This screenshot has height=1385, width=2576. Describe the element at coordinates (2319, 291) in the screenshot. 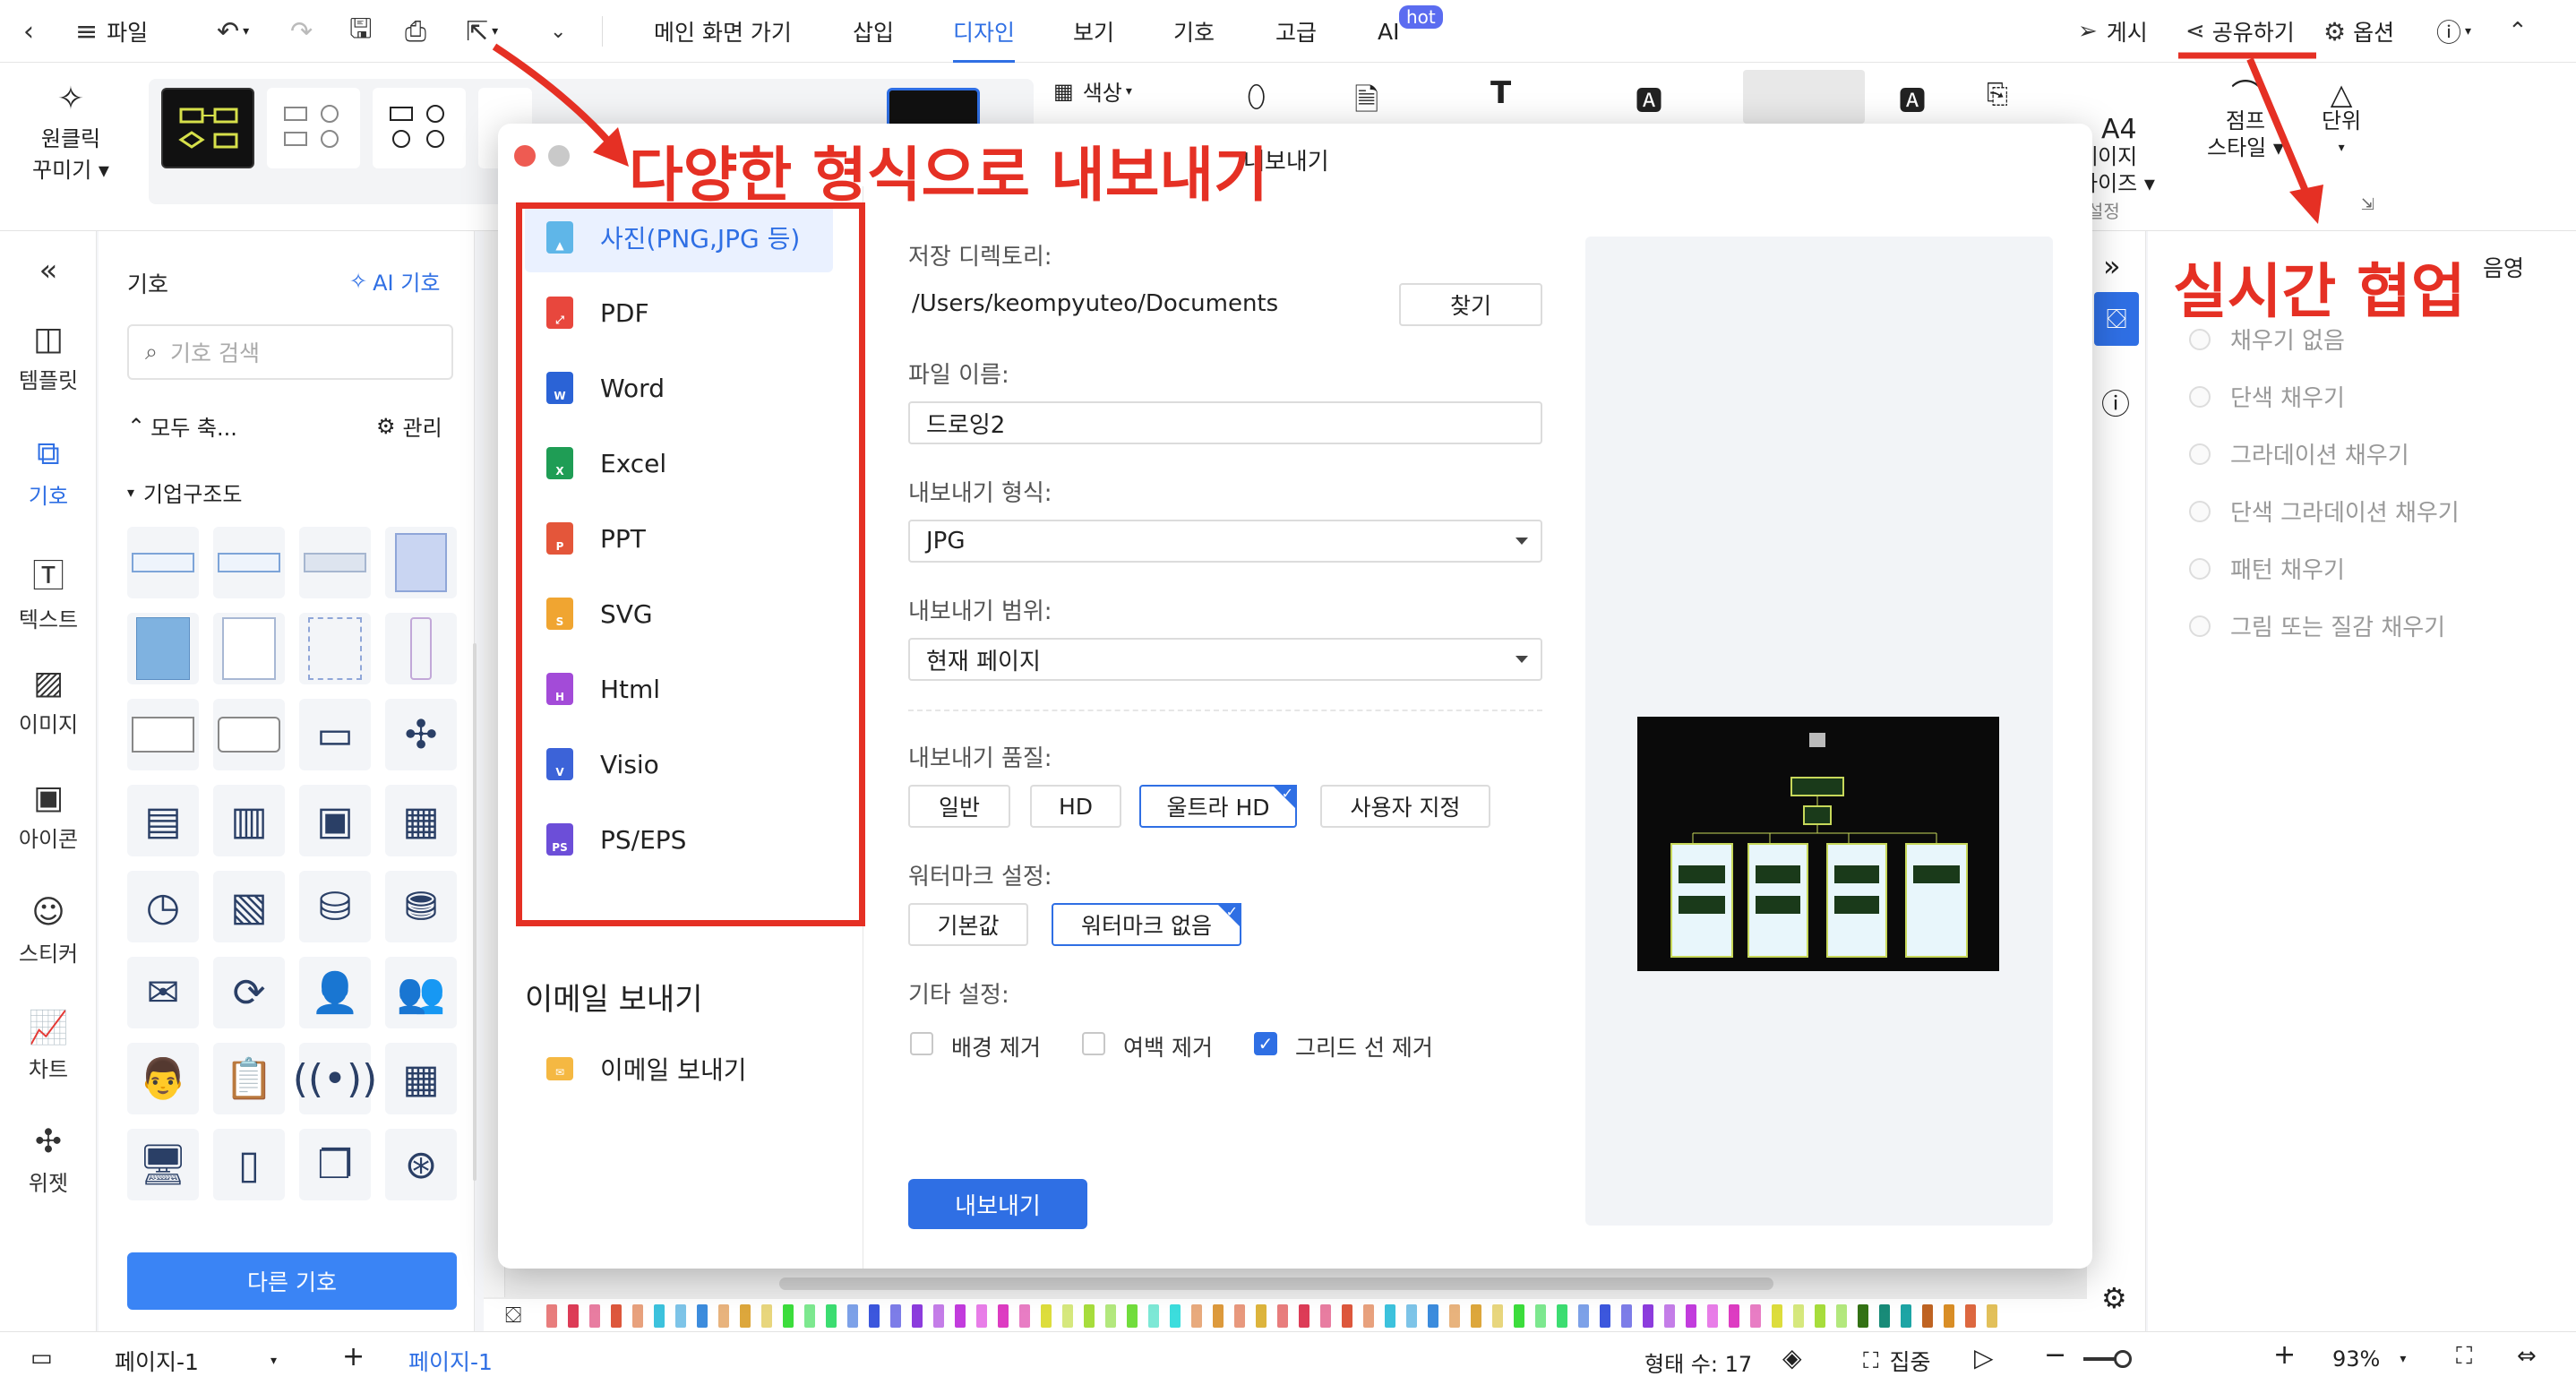

I see `annotation-realtime-collab: 실시간 협업` at that location.